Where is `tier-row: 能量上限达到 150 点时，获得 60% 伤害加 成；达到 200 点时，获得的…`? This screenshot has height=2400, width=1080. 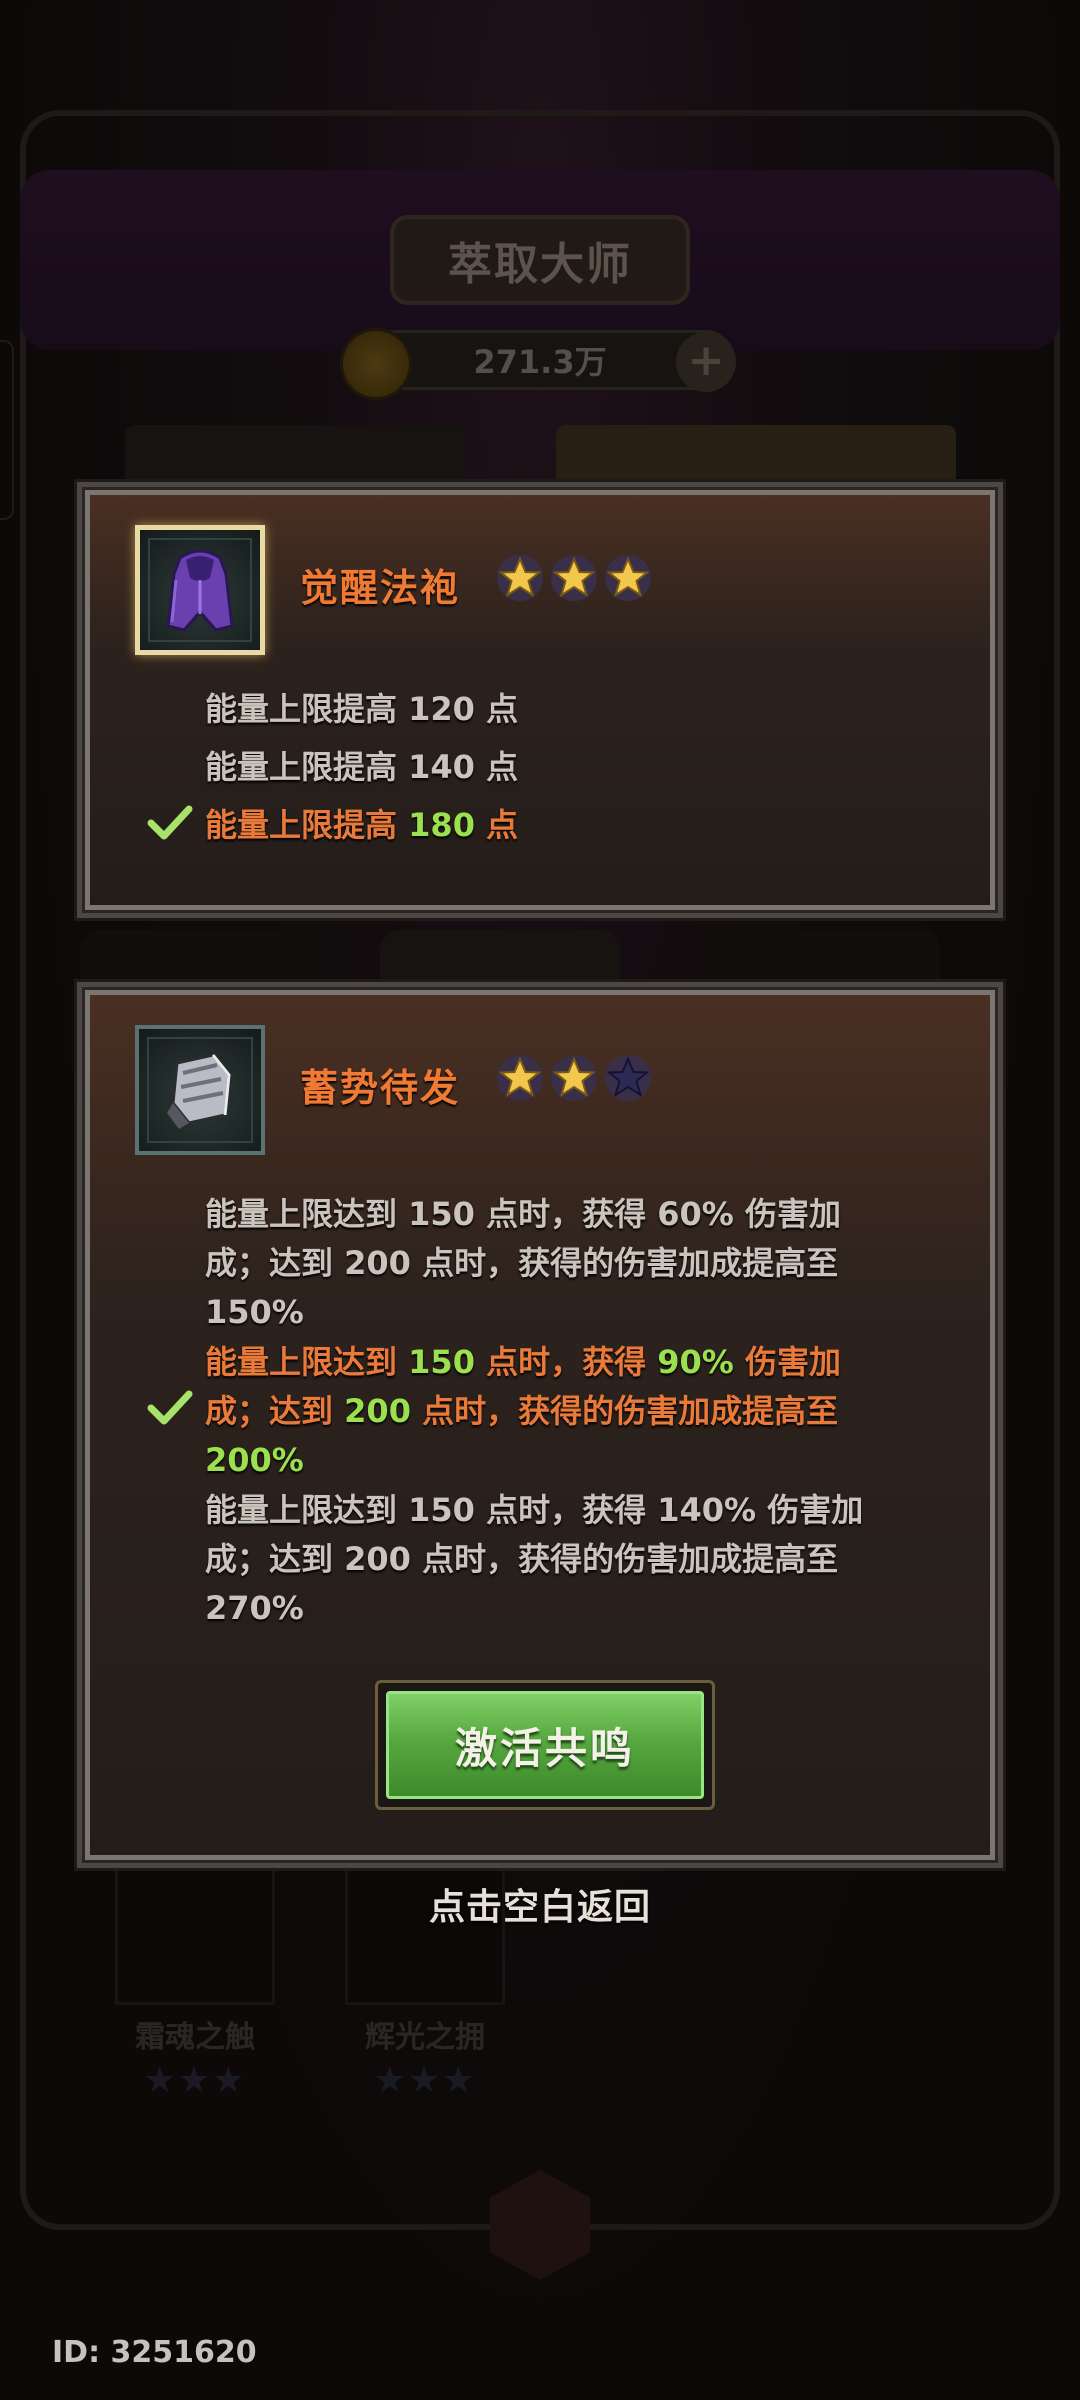
tier-row: 能量上限达到 150 点时，获得 60% 伤害加 成；达到 200 点时，获得的… is located at coordinates (523, 1263).